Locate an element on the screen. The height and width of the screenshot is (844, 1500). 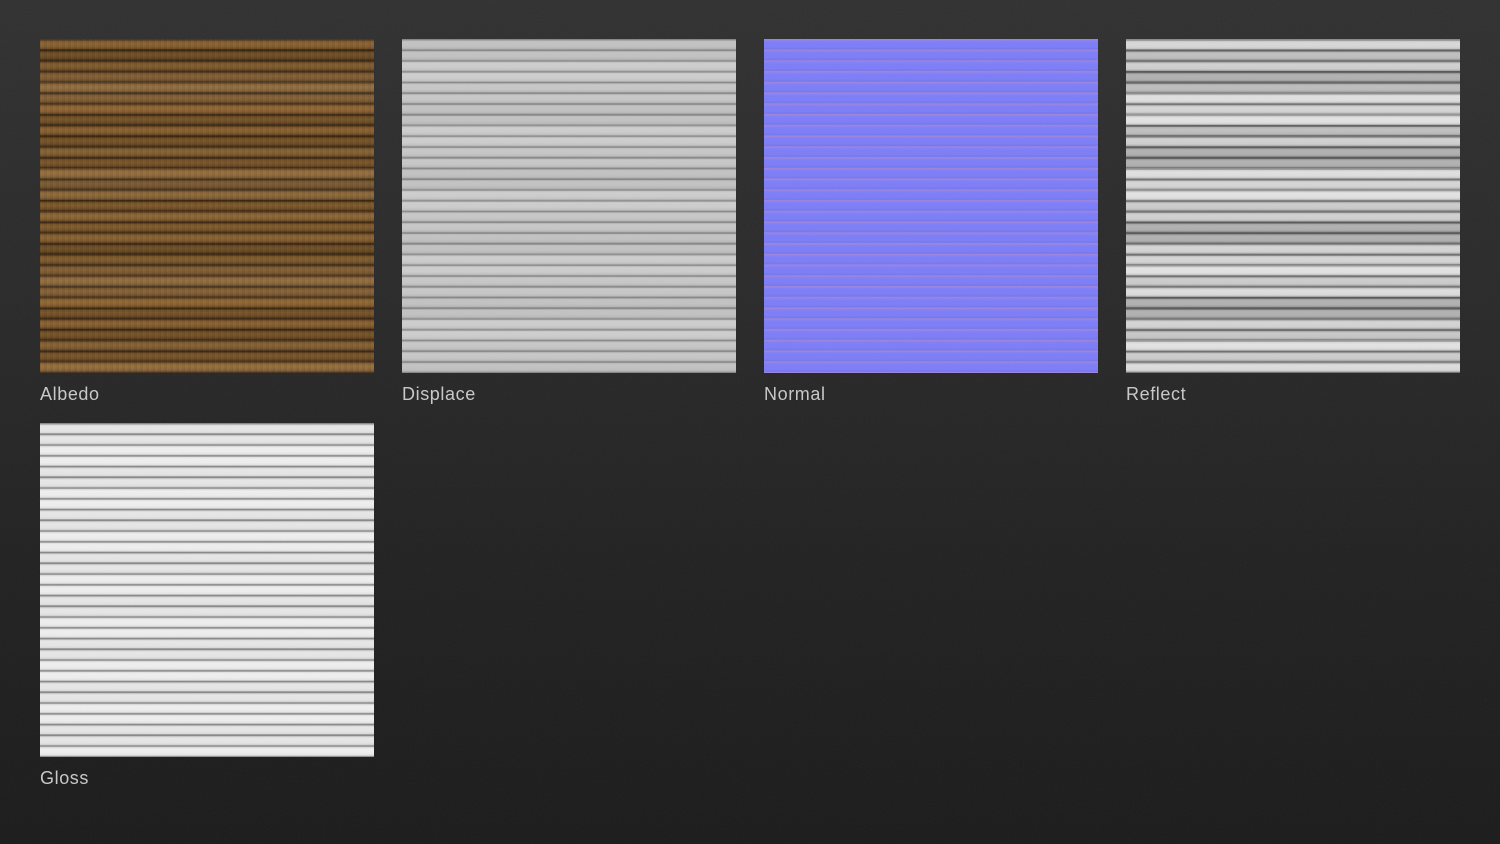
texture-thumbnail-reflect is located at coordinates (1293, 206).